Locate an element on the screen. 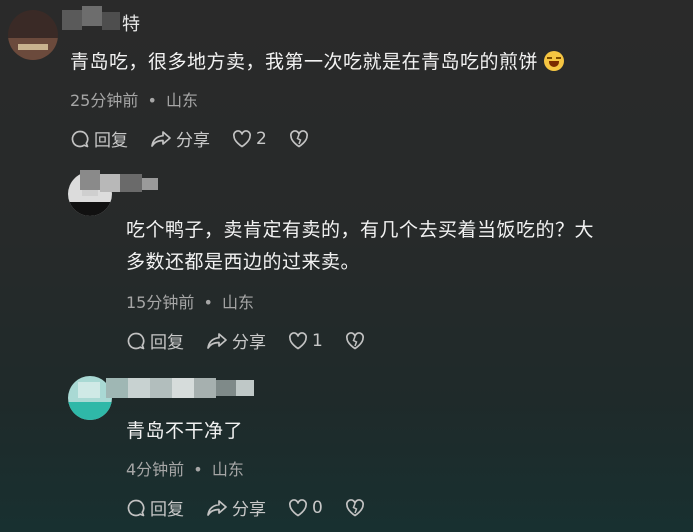 Image resolution: width=693 pixels, height=532 pixels. comment-meta: 25分钟前 • 山东 is located at coordinates (134, 100).